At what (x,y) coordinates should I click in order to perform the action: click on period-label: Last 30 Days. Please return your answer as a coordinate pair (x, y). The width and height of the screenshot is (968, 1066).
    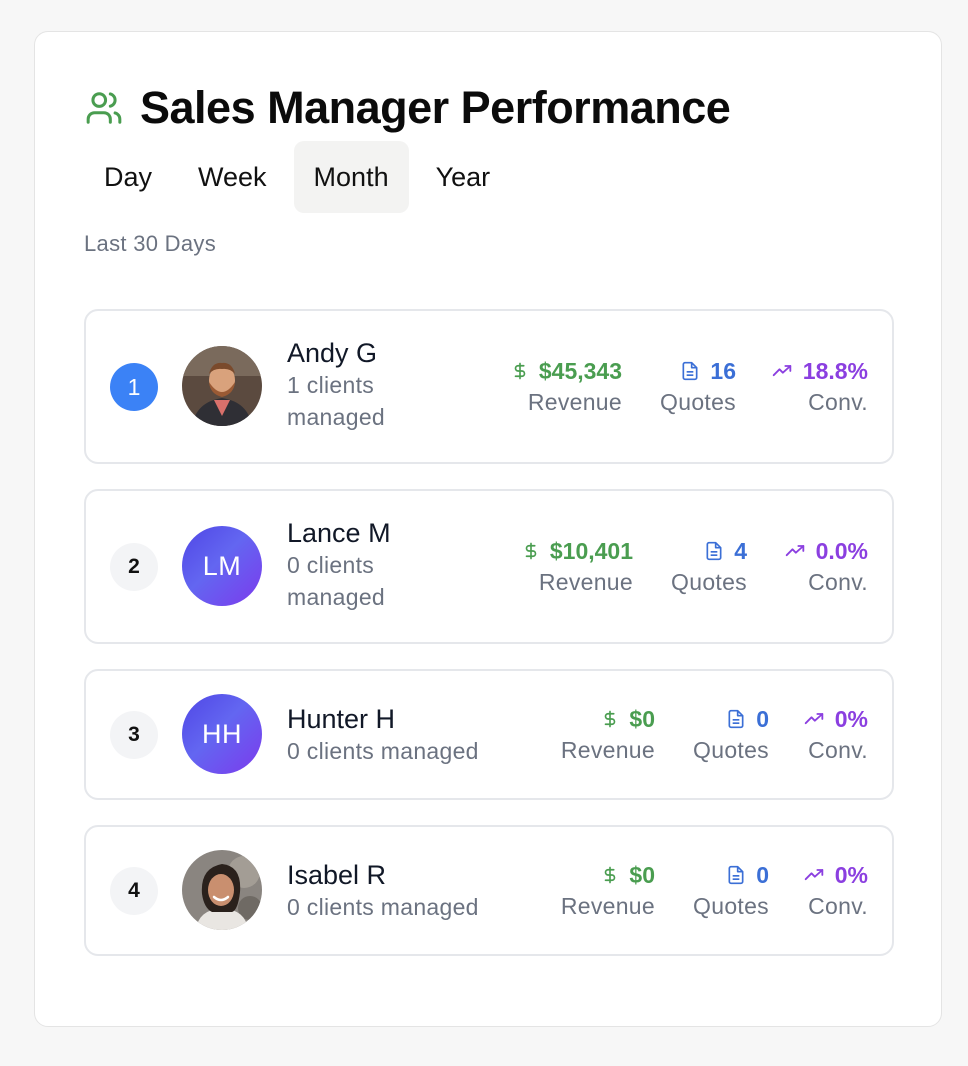
    Looking at the image, I should click on (150, 243).